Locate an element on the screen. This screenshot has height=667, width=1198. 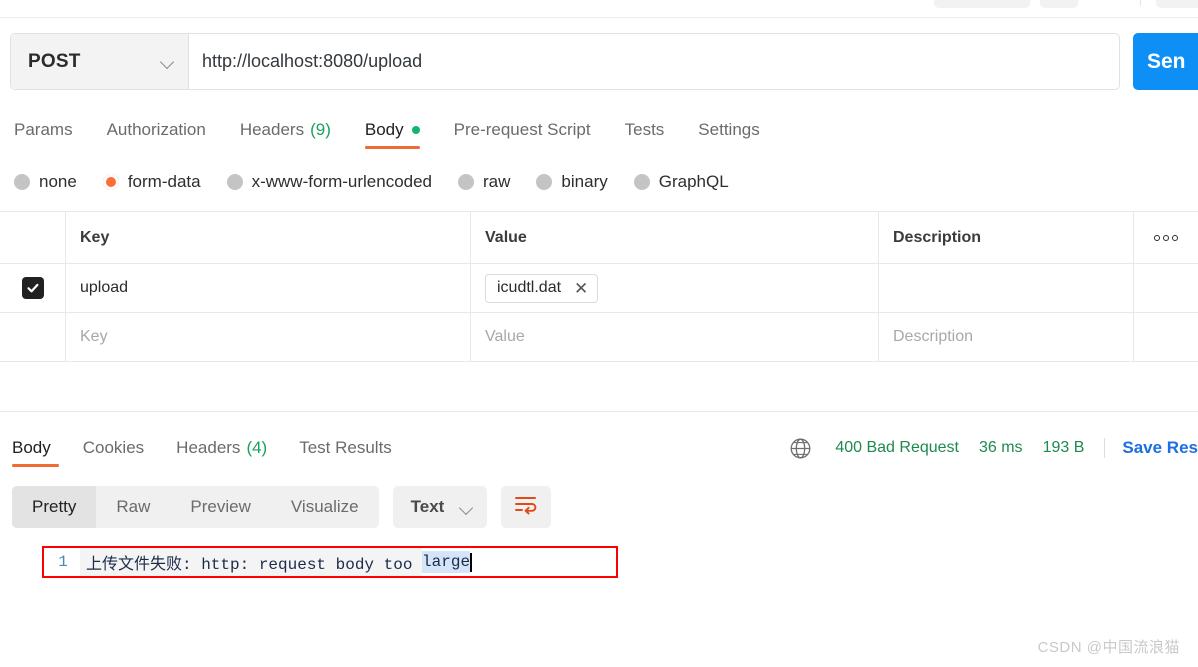
tab-headers: Headers (9) is located at coordinates (285, 130).